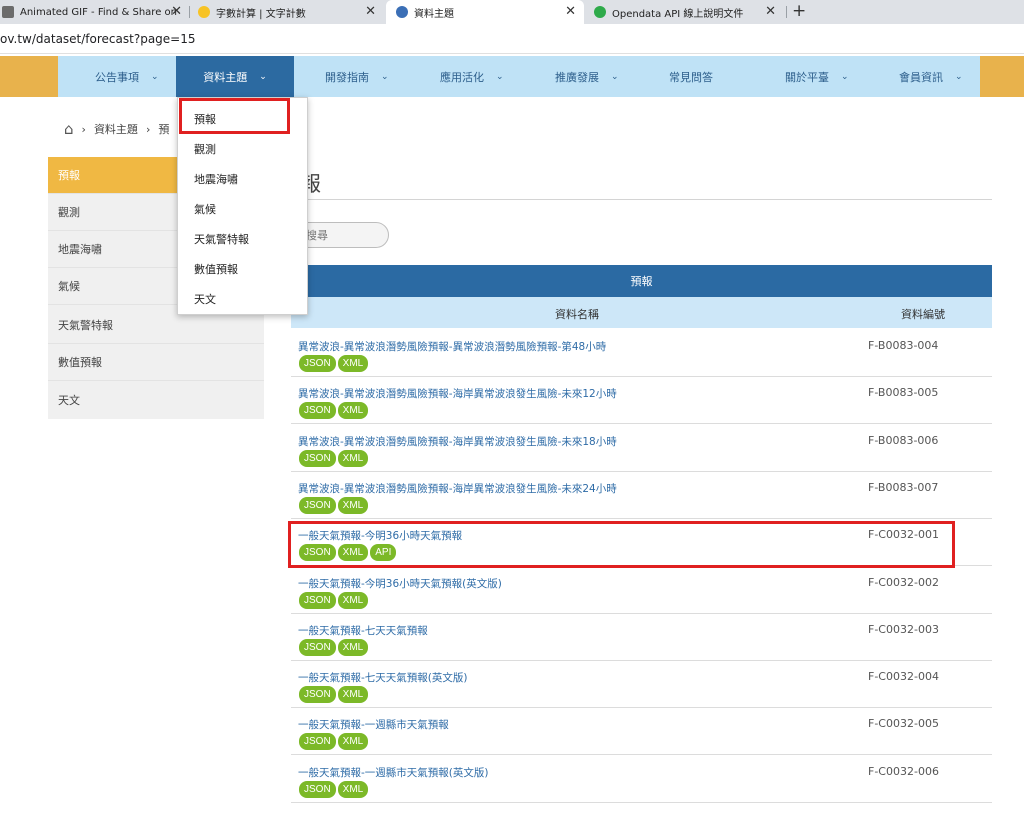 Image resolution: width=1024 pixels, height=827 pixels. What do you see at coordinates (400, 583) in the screenshot?
I see `dataset-name-link: 一般天氣預報-今明36小時天氣預報(英文版)` at bounding box center [400, 583].